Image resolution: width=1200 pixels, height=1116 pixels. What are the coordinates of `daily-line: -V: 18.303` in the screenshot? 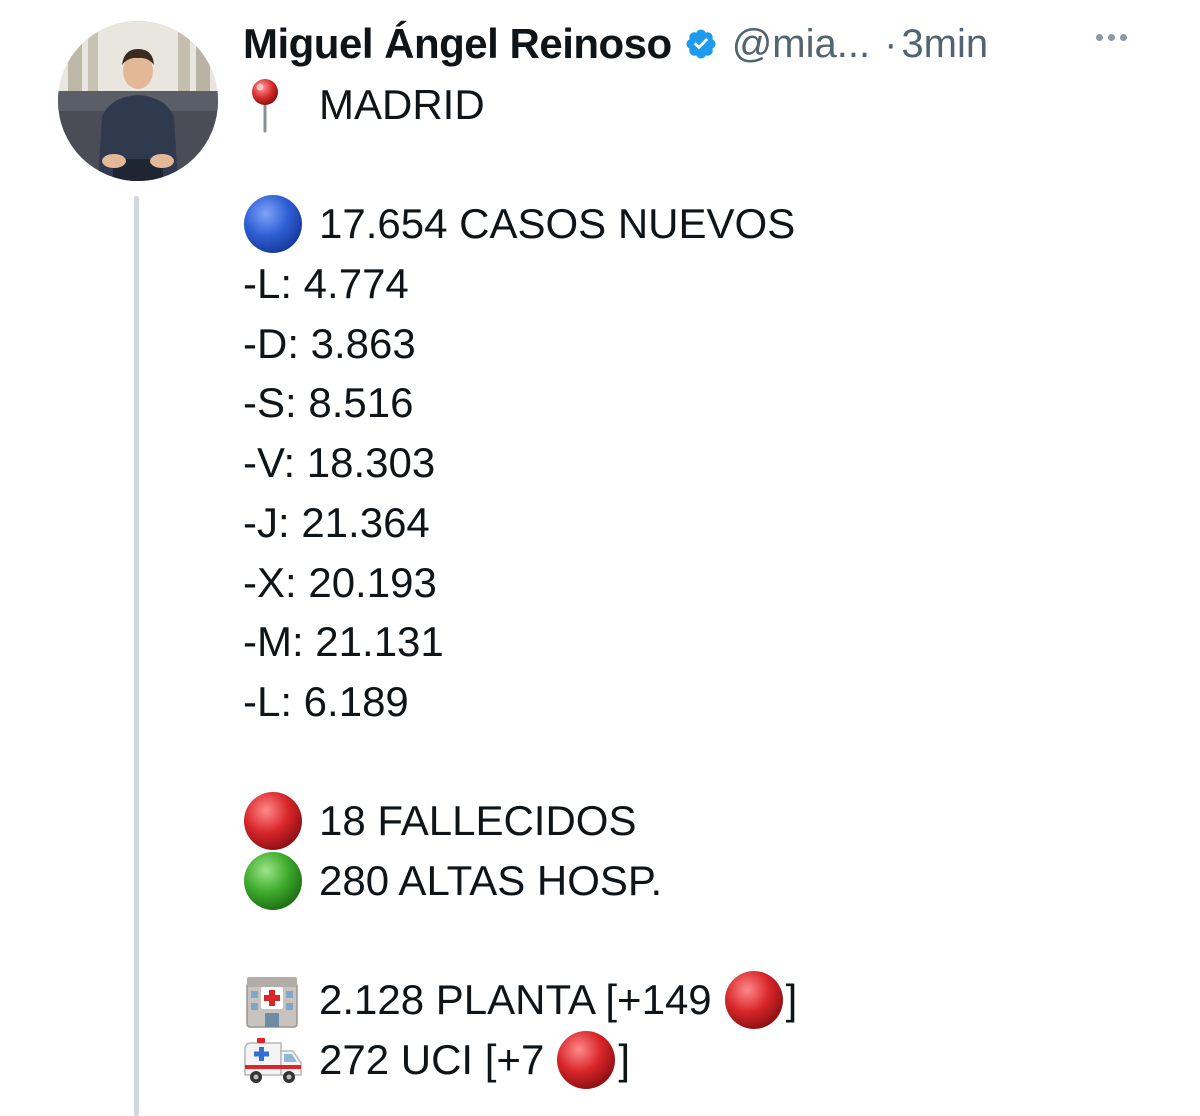 It's located at (339, 463).